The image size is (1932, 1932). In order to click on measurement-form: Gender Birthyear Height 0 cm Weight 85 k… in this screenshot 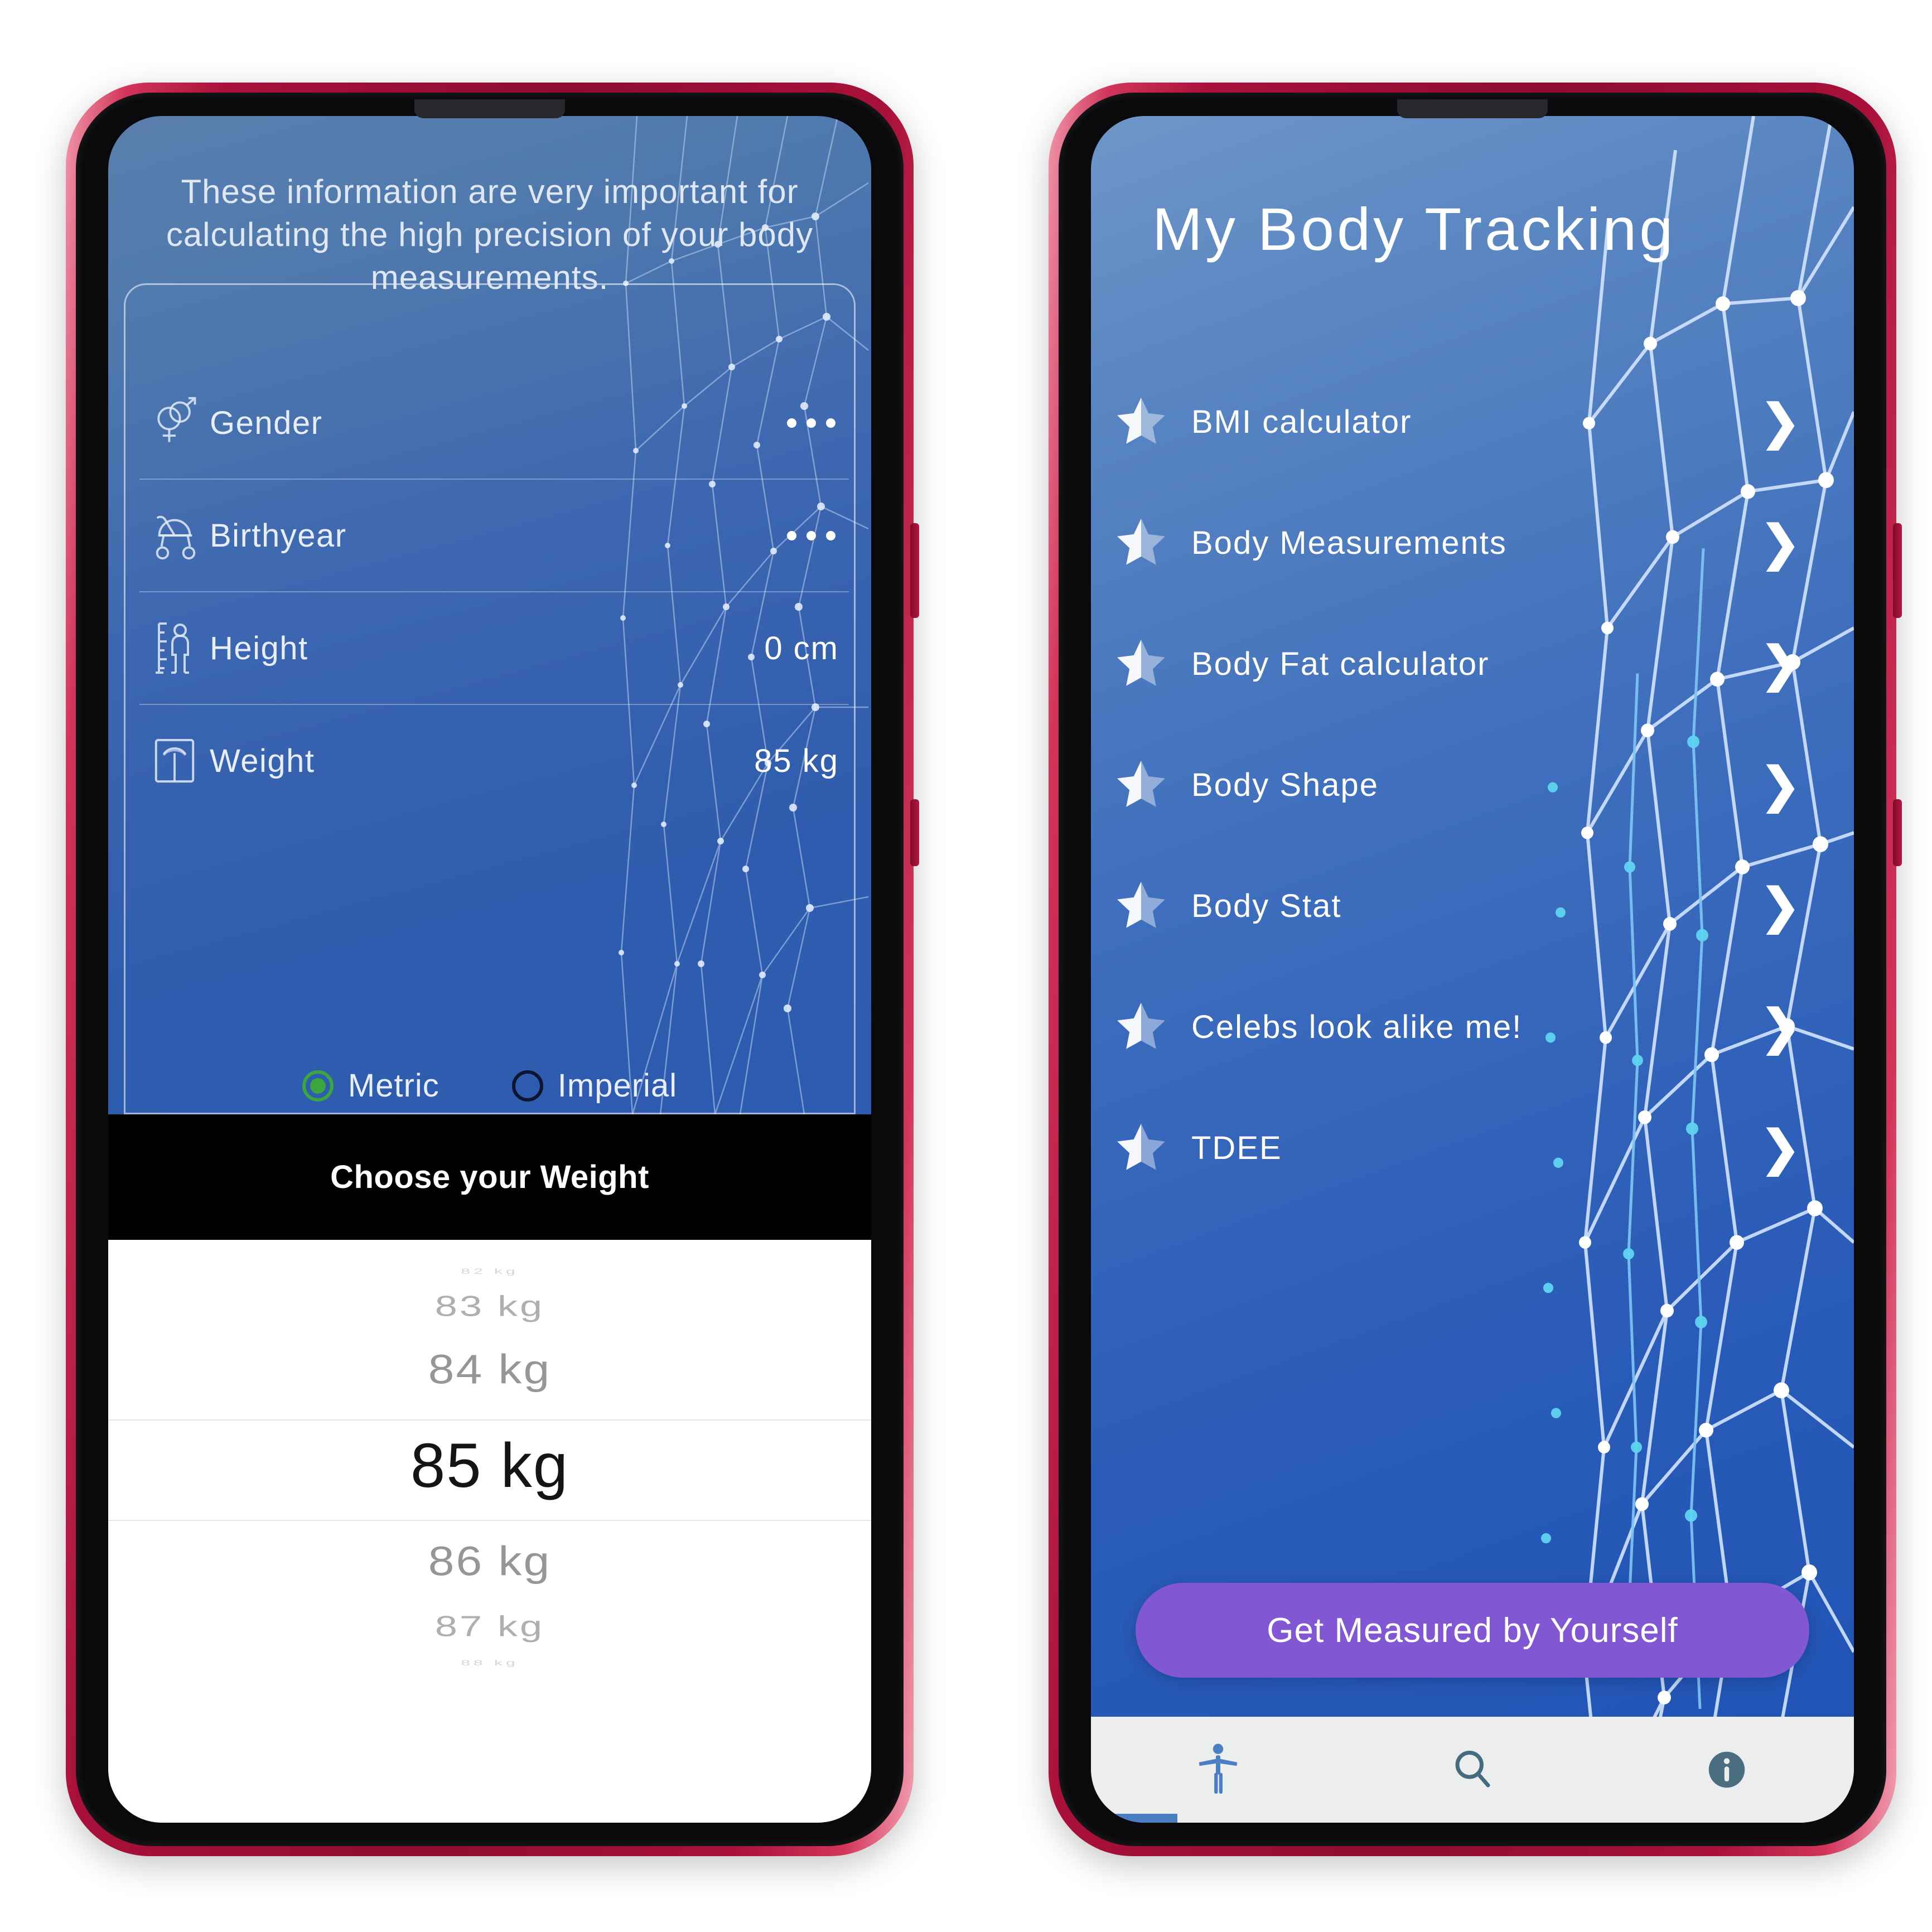, I will do `click(494, 592)`.